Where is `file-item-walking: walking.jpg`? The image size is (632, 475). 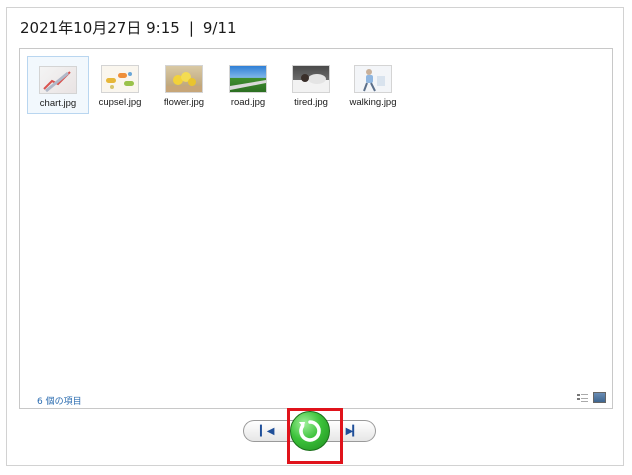 file-item-walking: walking.jpg is located at coordinates (373, 85).